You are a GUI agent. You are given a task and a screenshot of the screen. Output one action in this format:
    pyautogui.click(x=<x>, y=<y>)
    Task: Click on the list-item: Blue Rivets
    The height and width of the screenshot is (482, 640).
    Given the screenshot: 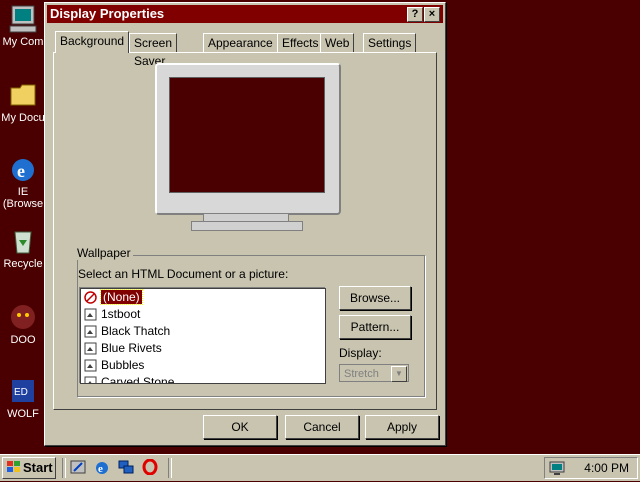 What is the action you would take?
    pyautogui.click(x=203, y=348)
    